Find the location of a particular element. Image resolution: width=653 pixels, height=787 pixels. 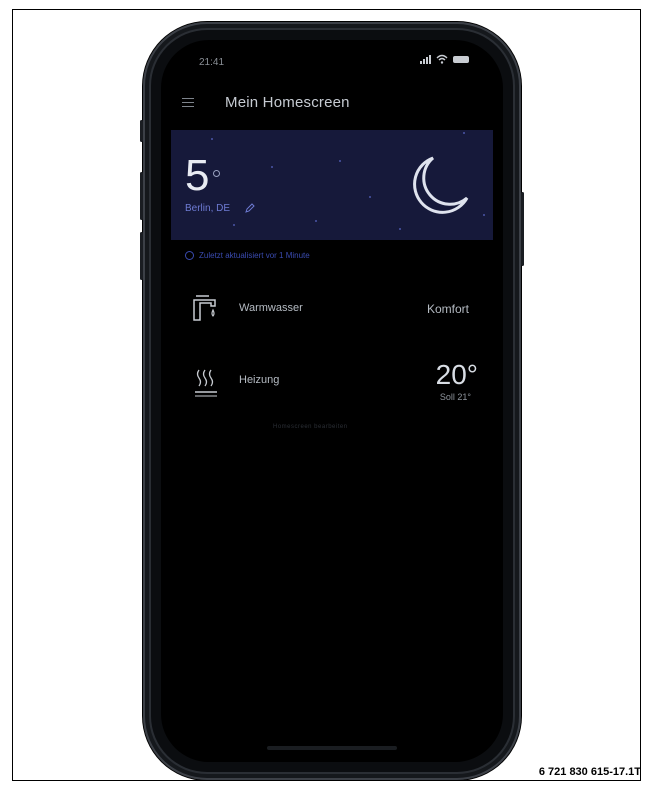

weather-location: Berlin, DE is located at coordinates (208, 208).